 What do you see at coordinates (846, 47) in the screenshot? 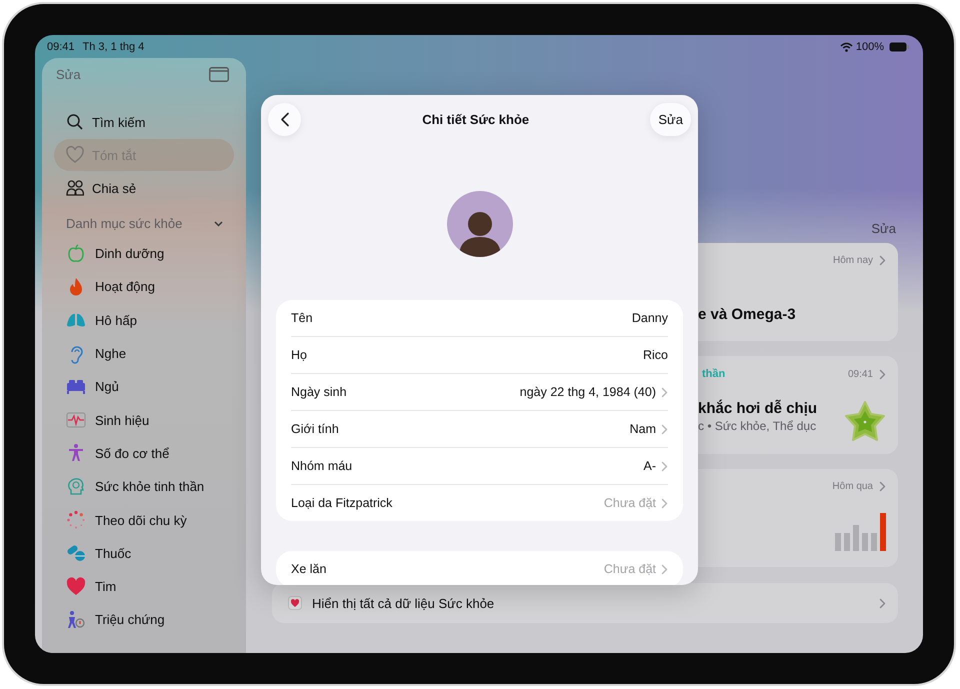
I see `wifi-icon` at bounding box center [846, 47].